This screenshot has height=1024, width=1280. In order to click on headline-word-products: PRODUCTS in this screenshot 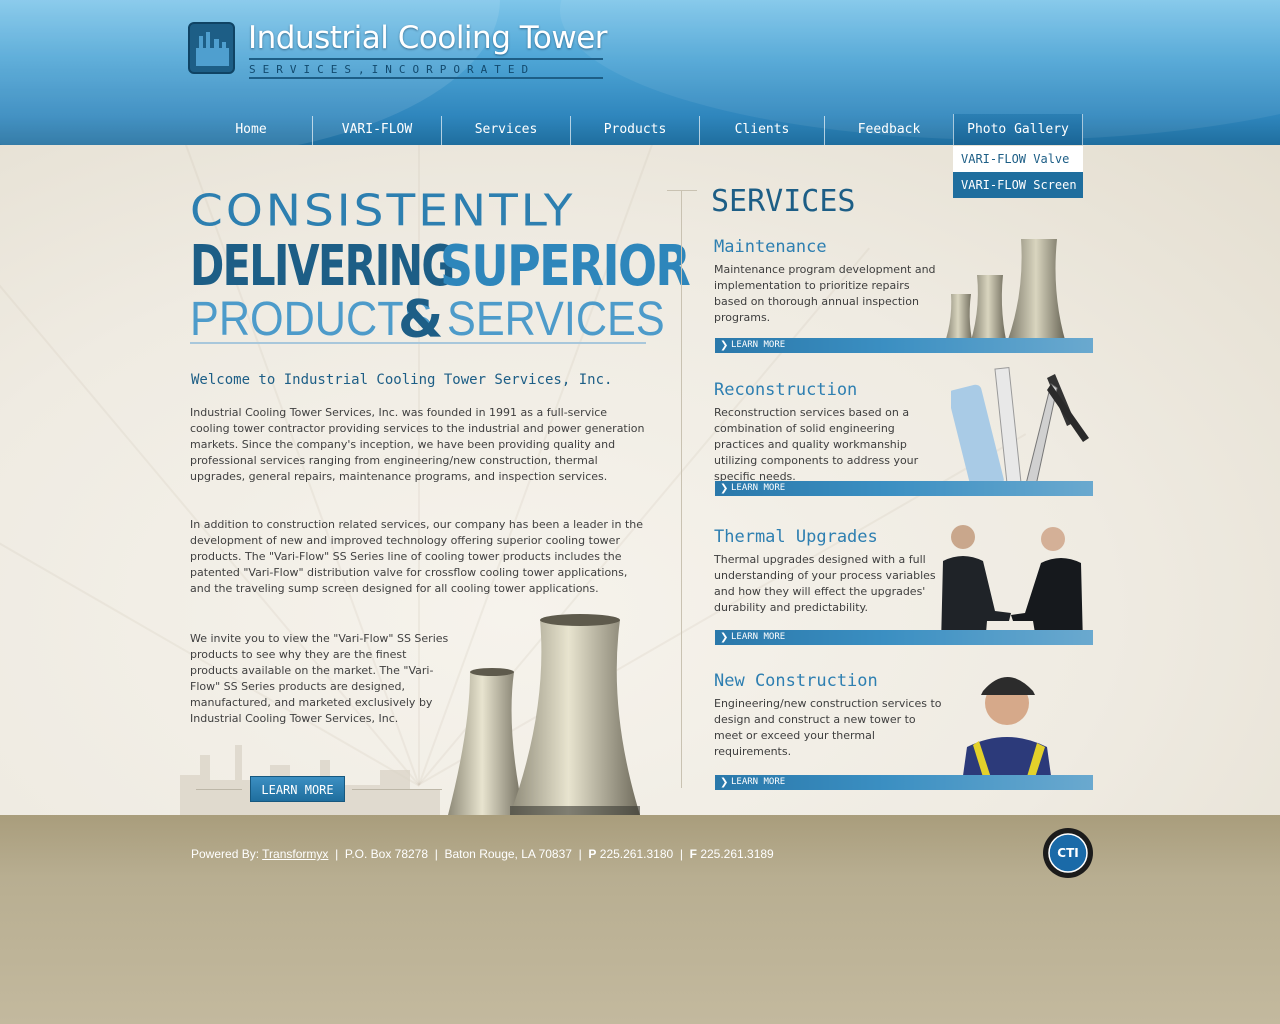, I will do `click(311, 319)`.